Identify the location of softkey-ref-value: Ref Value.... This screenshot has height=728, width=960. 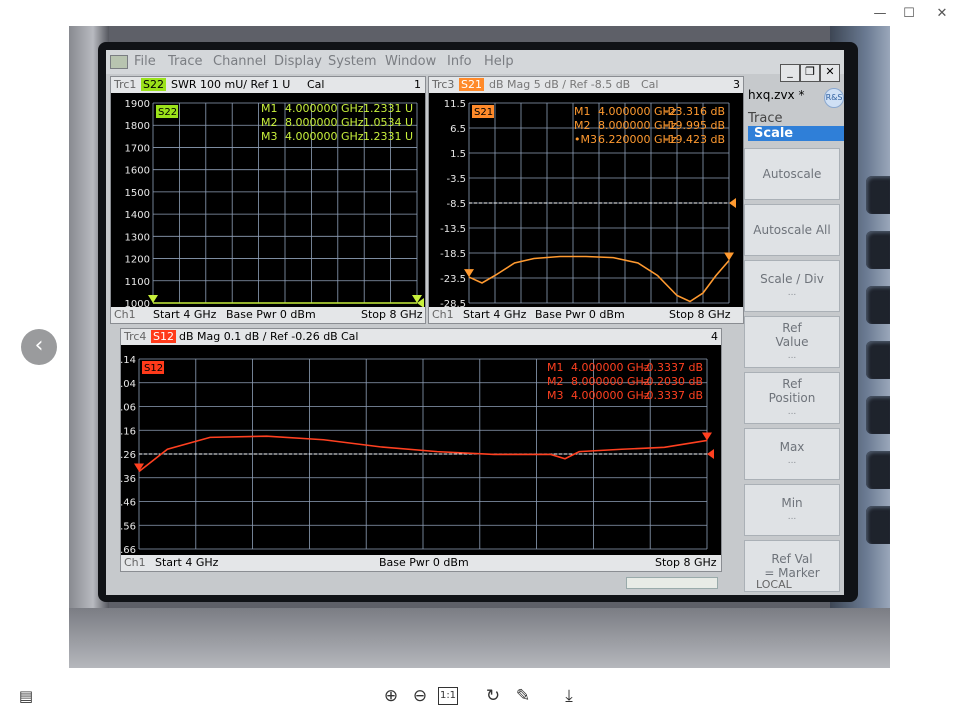
(792, 342).